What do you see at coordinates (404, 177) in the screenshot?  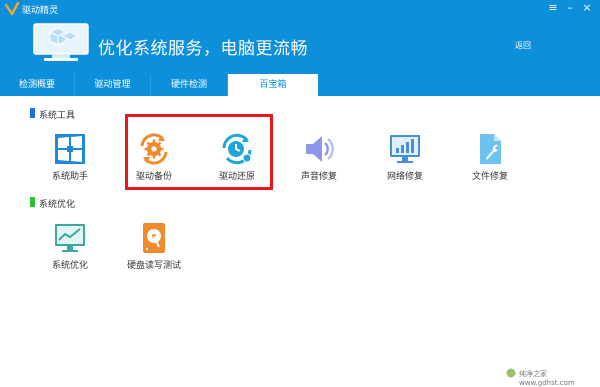 I see `tool-label: 网络修复` at bounding box center [404, 177].